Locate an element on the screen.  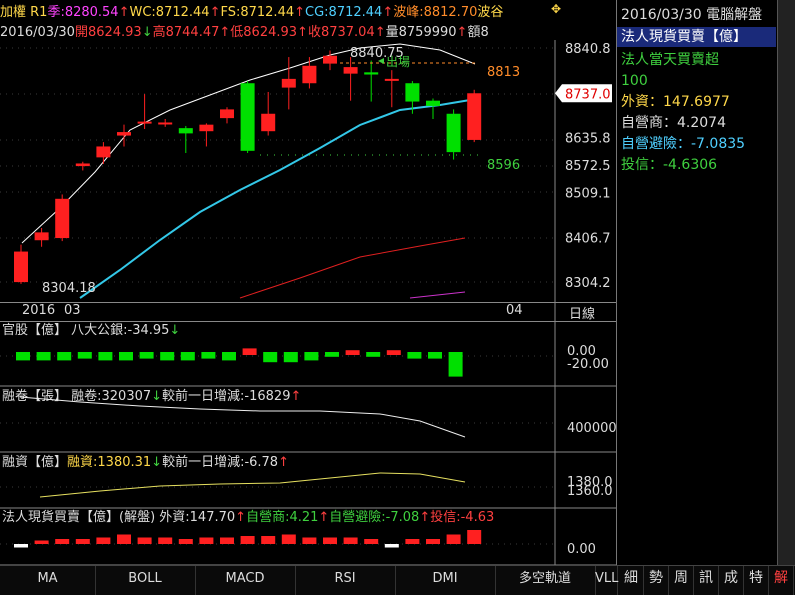
current-price-label: 8737.0 is located at coordinates (588, 94).